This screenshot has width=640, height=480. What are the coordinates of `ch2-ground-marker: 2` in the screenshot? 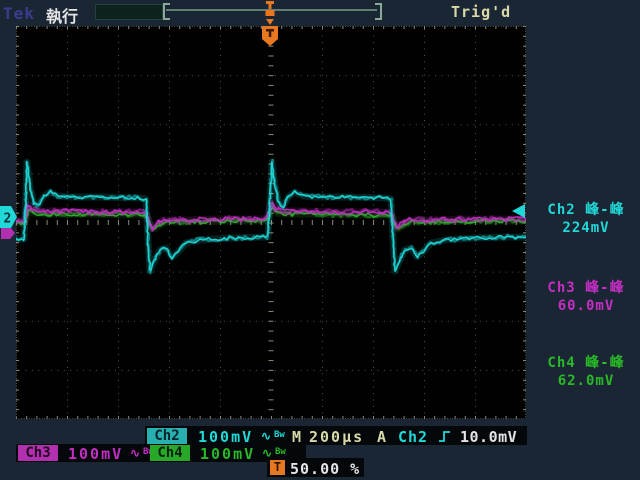 It's located at (8, 217).